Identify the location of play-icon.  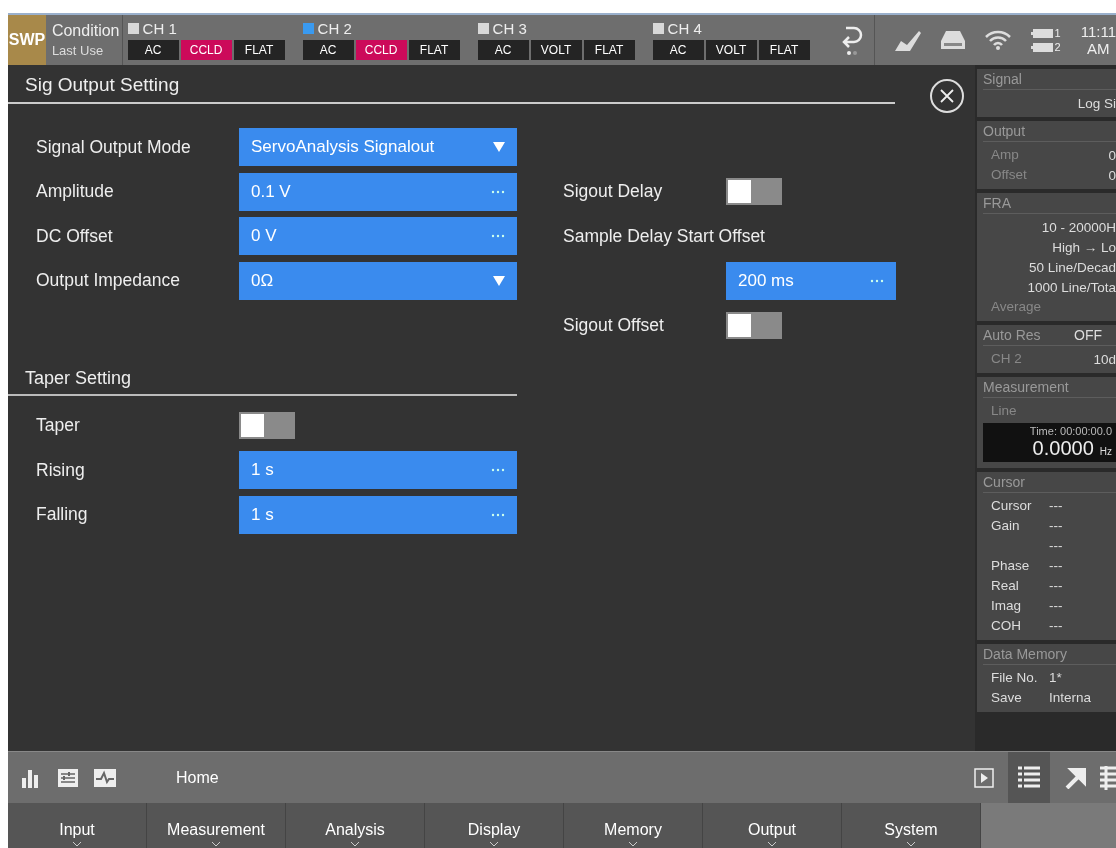
(984, 777).